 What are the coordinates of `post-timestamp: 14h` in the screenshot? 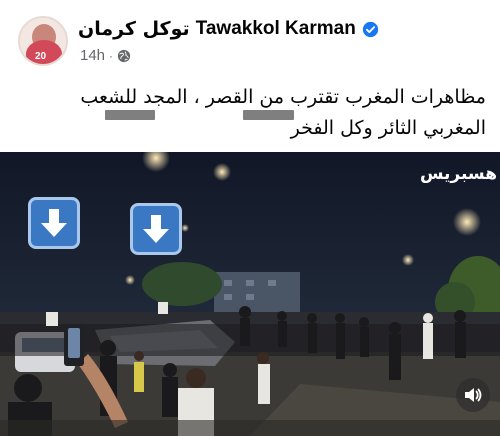 It's located at (92, 55).